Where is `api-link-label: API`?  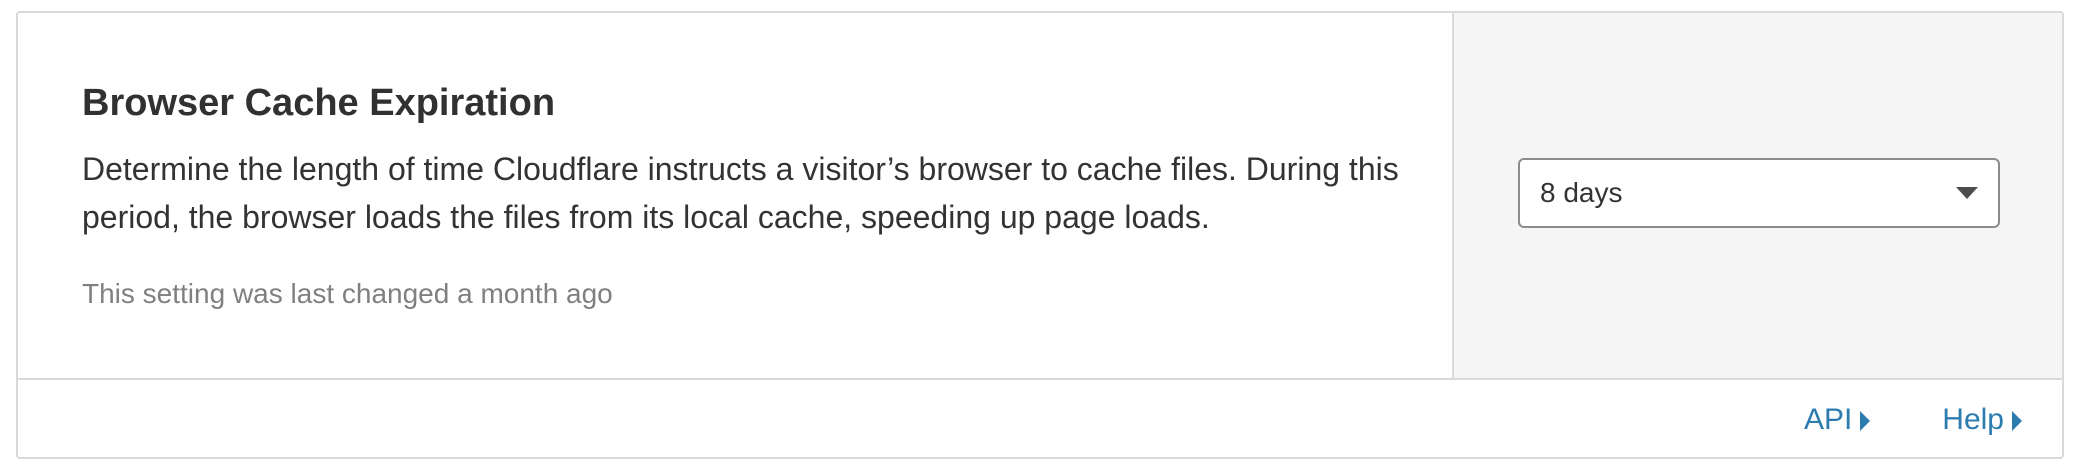 api-link-label: API is located at coordinates (1828, 419).